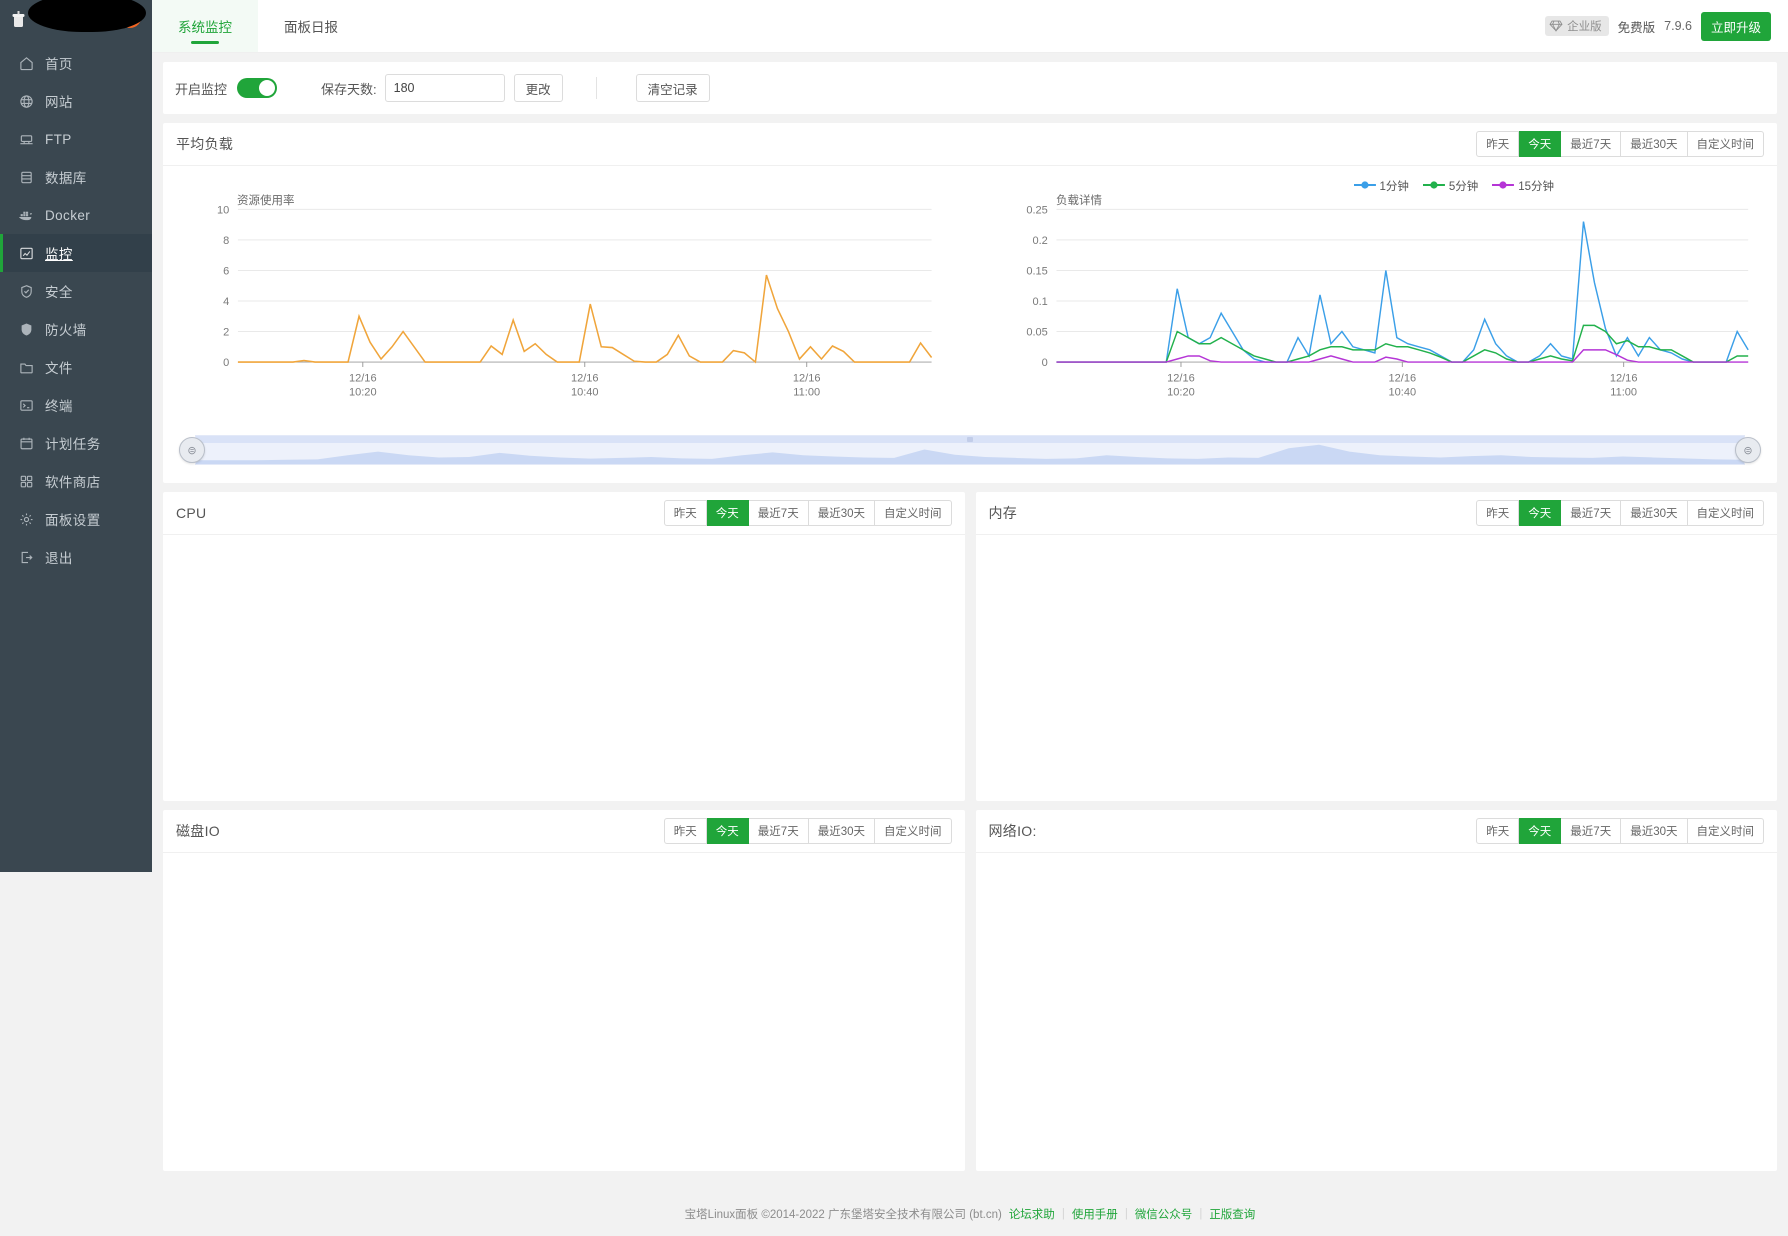  Describe the element at coordinates (76, 63) in the screenshot. I see `sidebar-item-home: 首页` at that location.